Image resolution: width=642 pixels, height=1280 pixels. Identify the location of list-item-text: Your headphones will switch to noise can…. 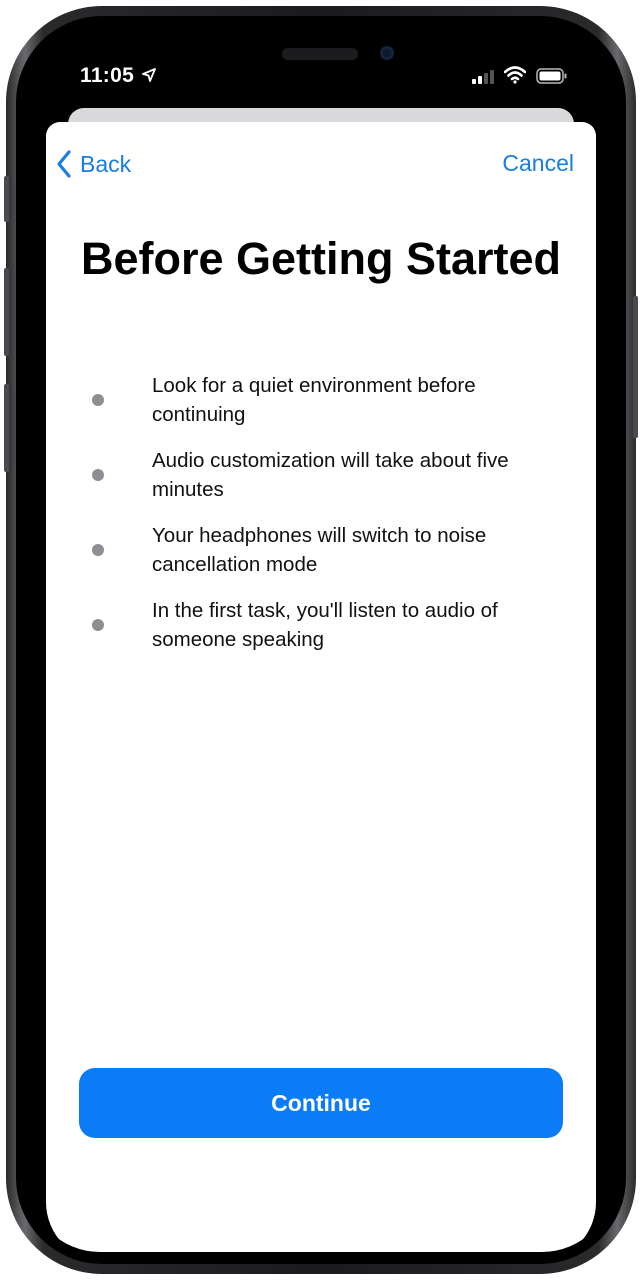
(319, 550).